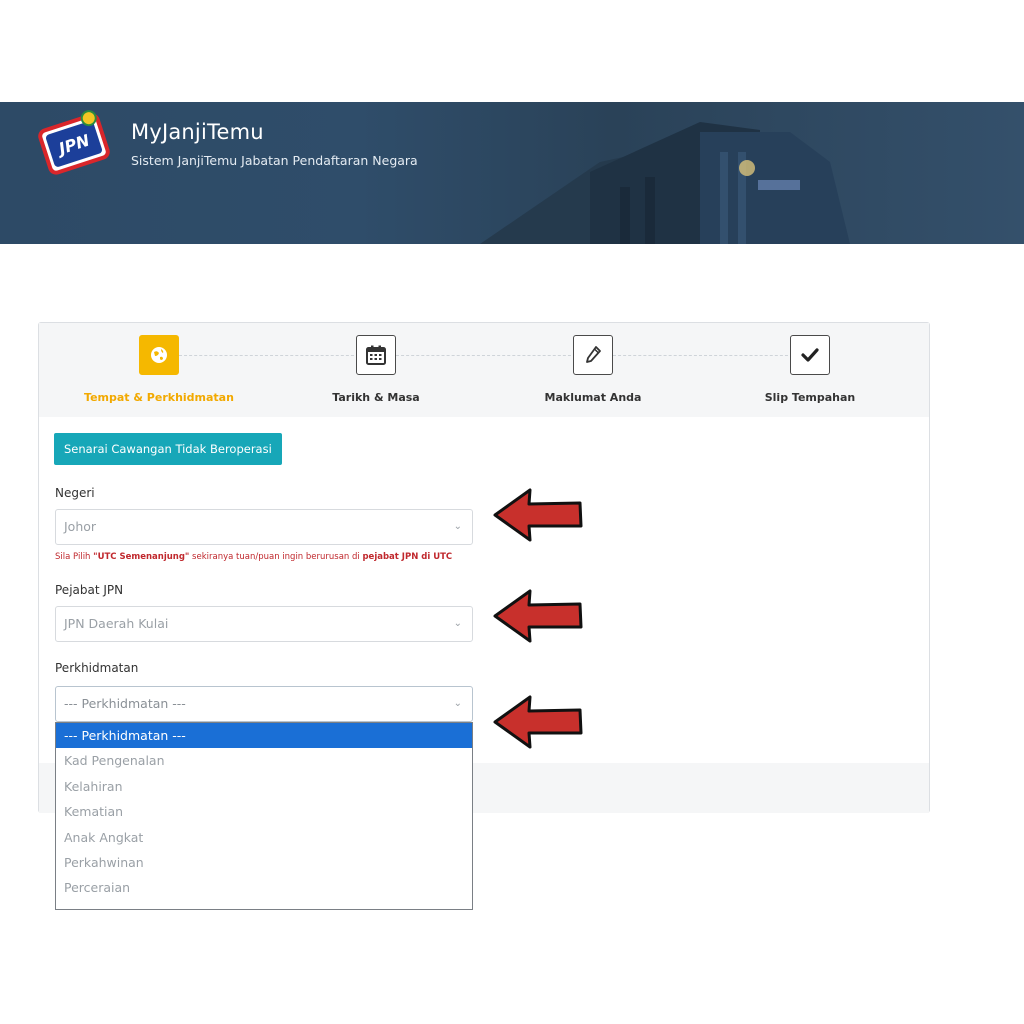  I want to click on check-icon, so click(810, 355).